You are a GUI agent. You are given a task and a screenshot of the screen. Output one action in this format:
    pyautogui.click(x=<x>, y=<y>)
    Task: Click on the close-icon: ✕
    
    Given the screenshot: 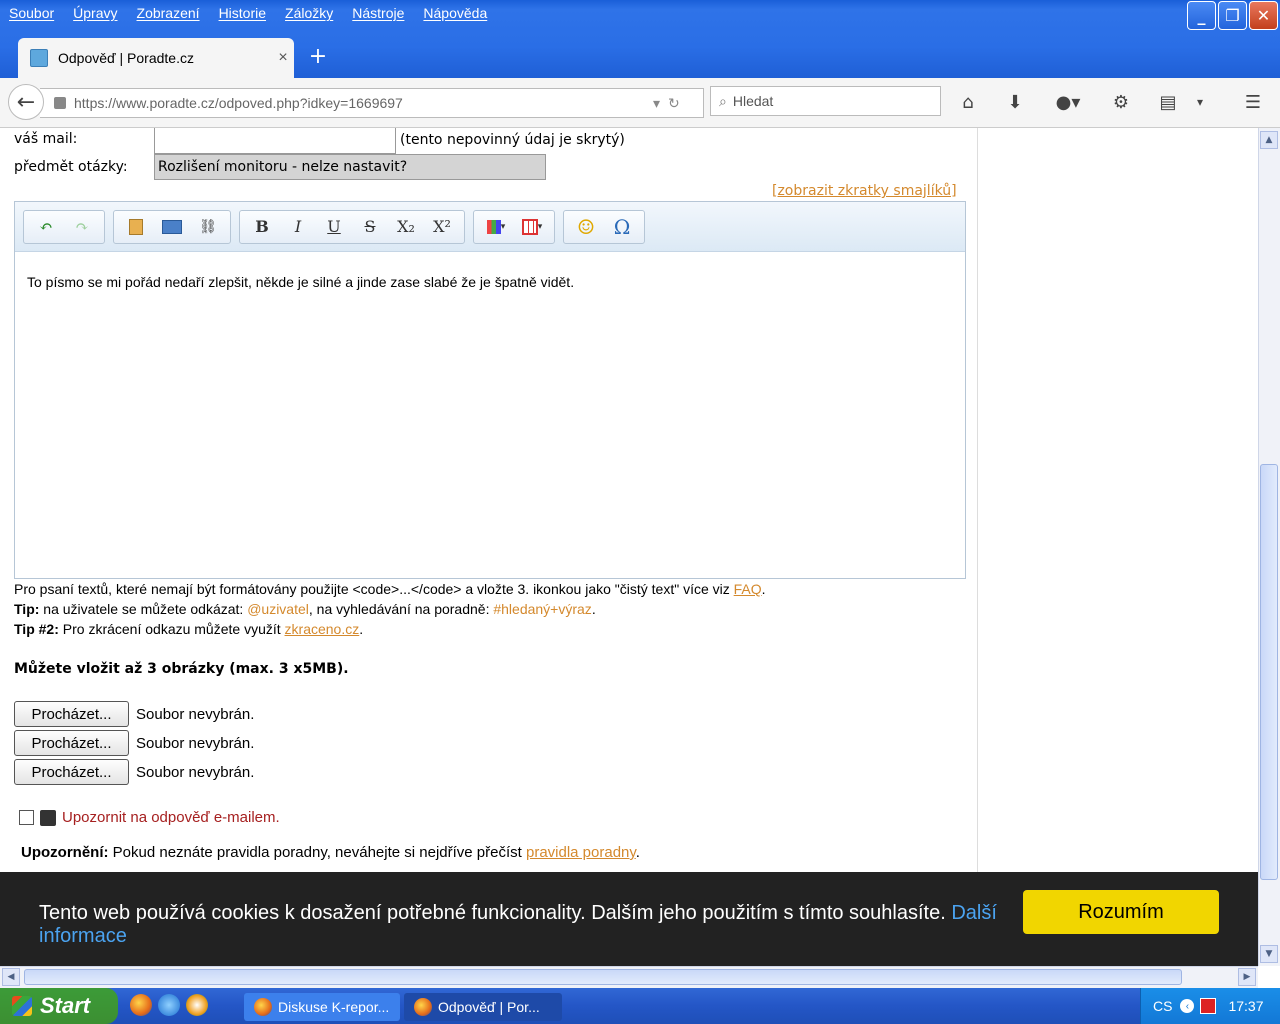 What is the action you would take?
    pyautogui.click(x=1263, y=15)
    